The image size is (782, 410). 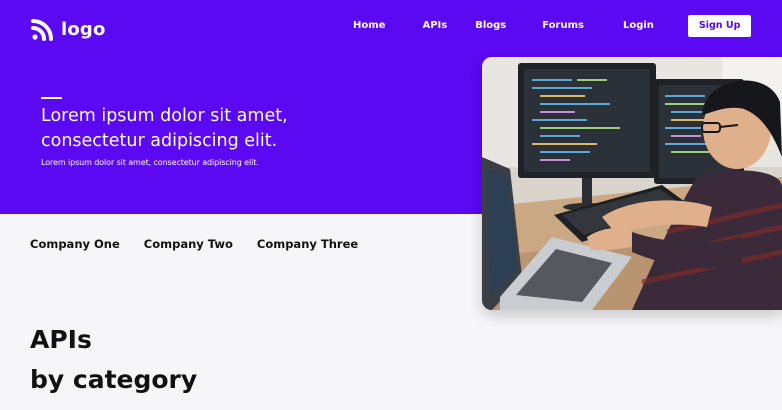 What do you see at coordinates (369, 26) in the screenshot?
I see `nav-link-home: Home` at bounding box center [369, 26].